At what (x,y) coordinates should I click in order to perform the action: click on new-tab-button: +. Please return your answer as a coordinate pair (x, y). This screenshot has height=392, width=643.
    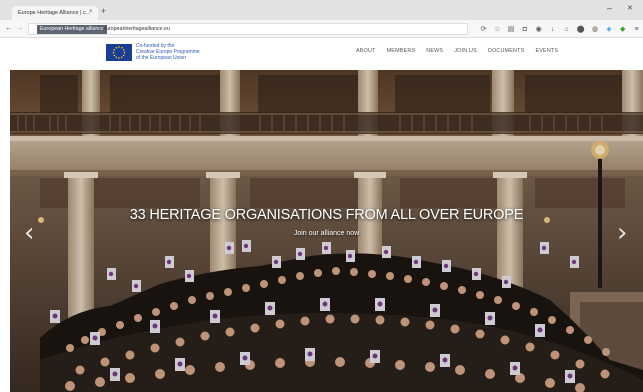
    Looking at the image, I should click on (103, 11).